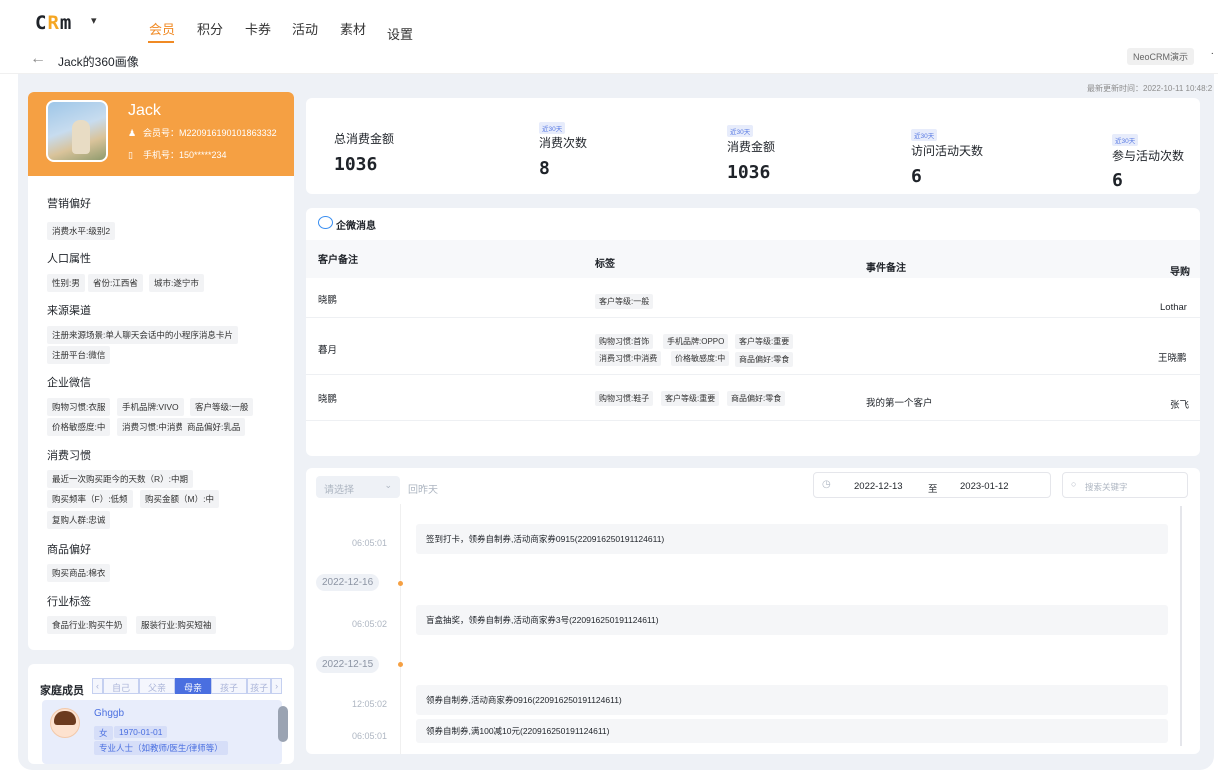 Image resolution: width=1218 pixels, height=778 pixels. What do you see at coordinates (98, 62) in the screenshot?
I see `page-title: Jack的360画像` at bounding box center [98, 62].